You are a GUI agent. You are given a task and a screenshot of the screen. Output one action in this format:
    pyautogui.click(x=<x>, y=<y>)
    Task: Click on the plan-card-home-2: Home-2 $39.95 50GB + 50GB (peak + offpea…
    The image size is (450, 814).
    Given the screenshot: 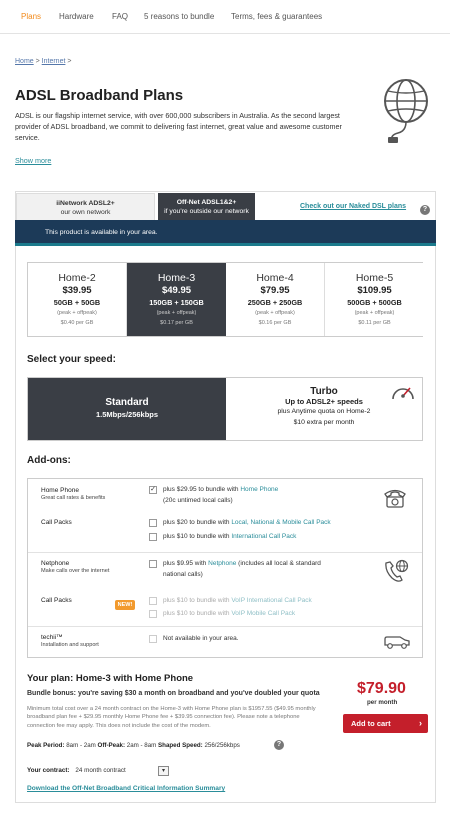 What is the action you would take?
    pyautogui.click(x=77, y=299)
    